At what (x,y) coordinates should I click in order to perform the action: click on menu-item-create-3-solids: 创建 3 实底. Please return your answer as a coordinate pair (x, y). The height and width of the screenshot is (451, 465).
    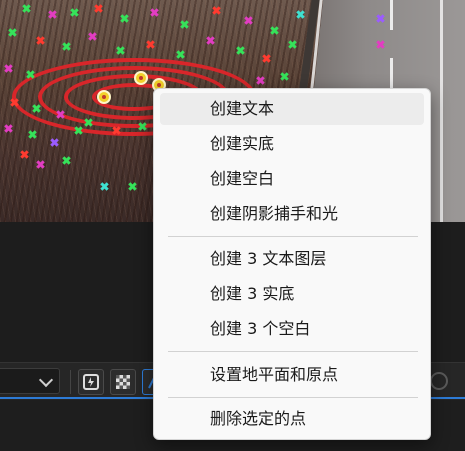
    Looking at the image, I should click on (292, 294).